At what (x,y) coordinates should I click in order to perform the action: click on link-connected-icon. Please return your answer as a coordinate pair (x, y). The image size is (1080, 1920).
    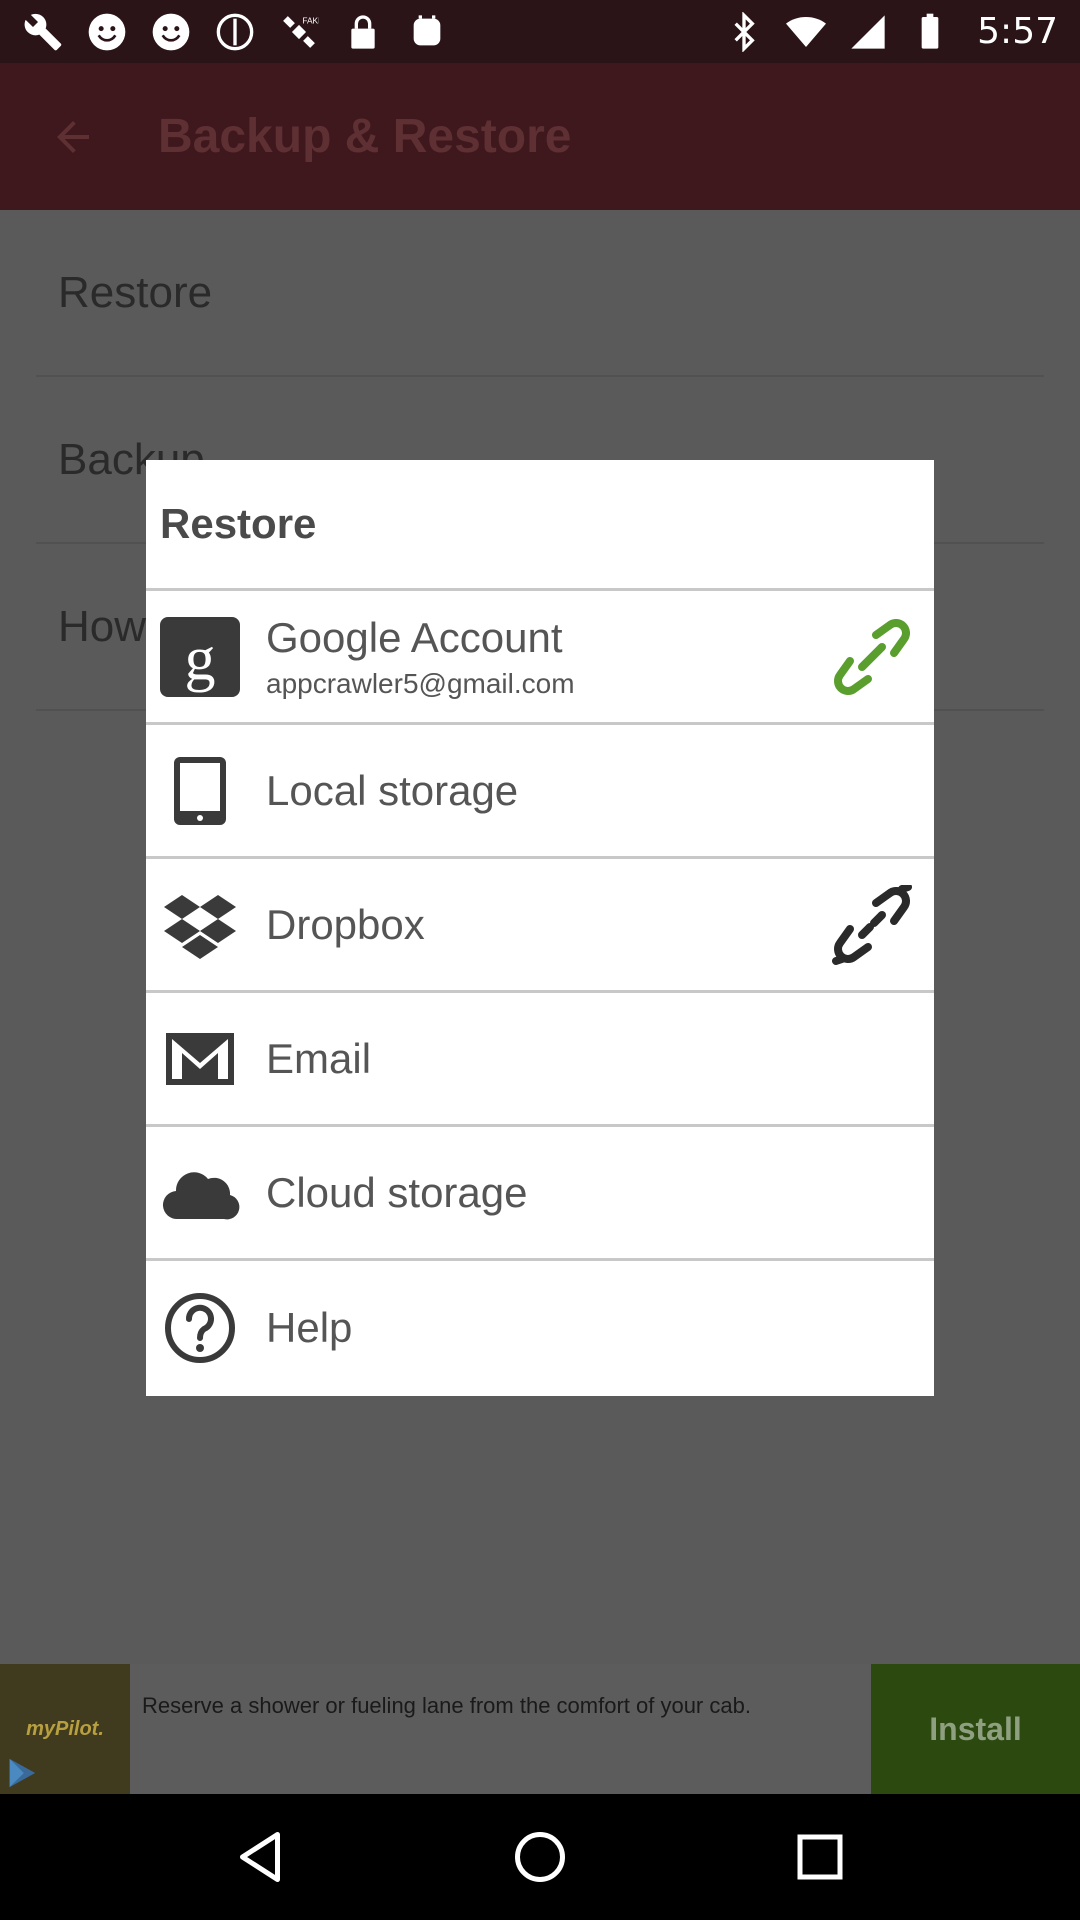
    Looking at the image, I should click on (872, 657).